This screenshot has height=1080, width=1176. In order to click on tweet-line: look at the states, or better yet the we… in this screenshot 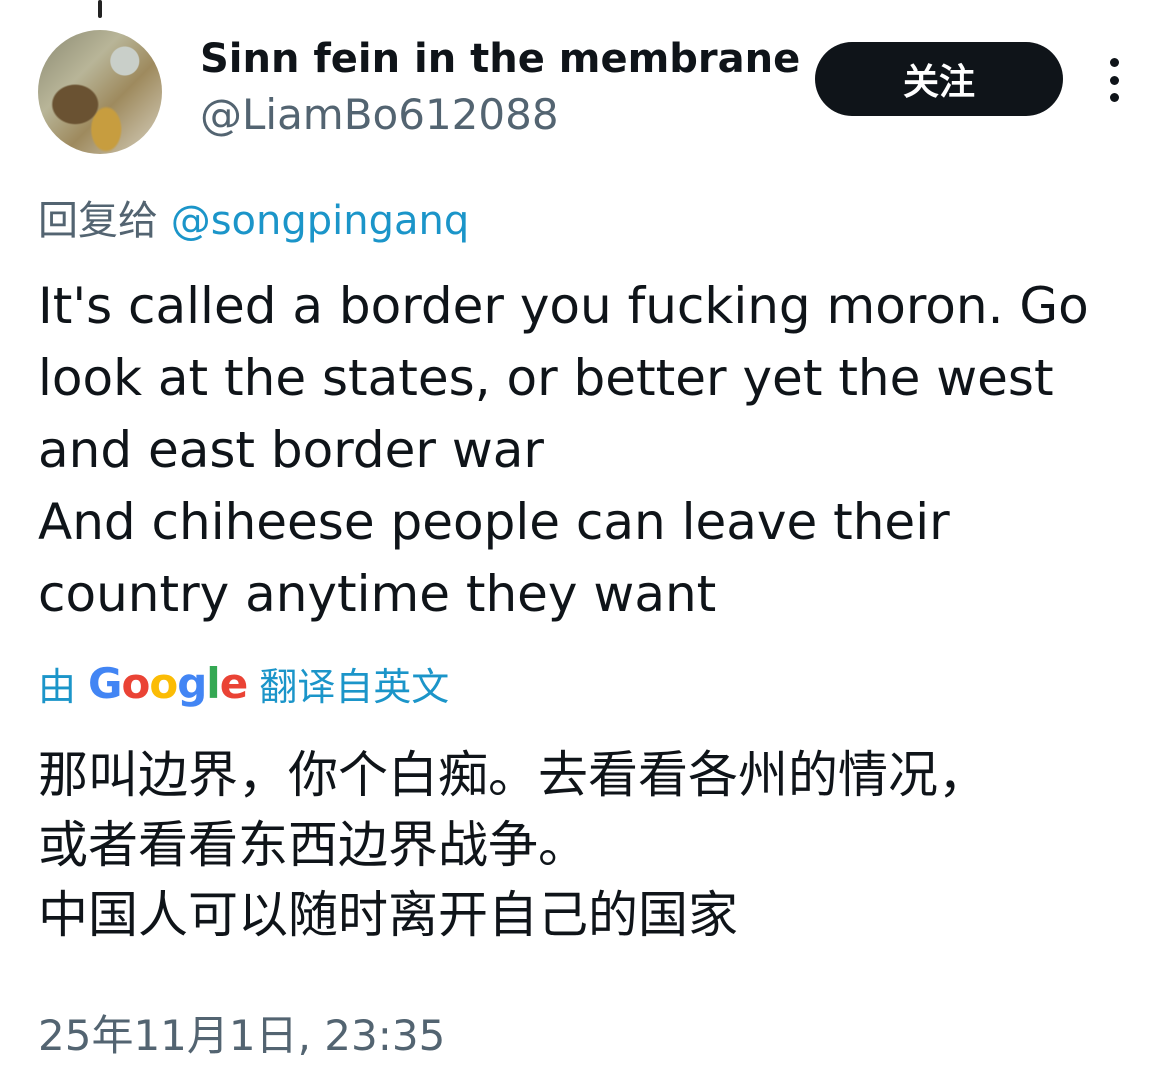, I will do `click(546, 378)`.